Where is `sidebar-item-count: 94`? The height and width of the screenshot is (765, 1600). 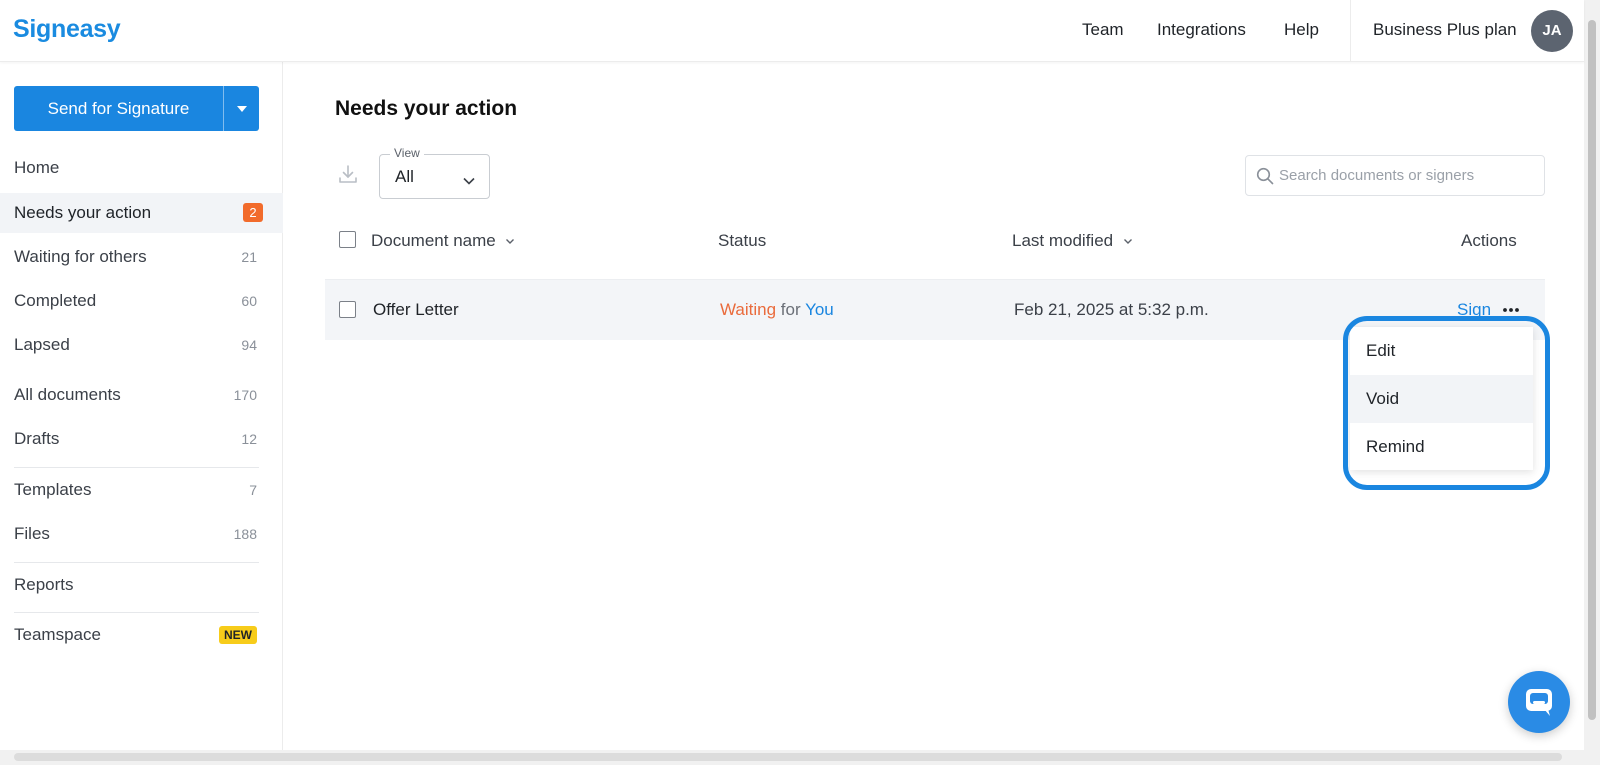
sidebar-item-count: 94 is located at coordinates (249, 345).